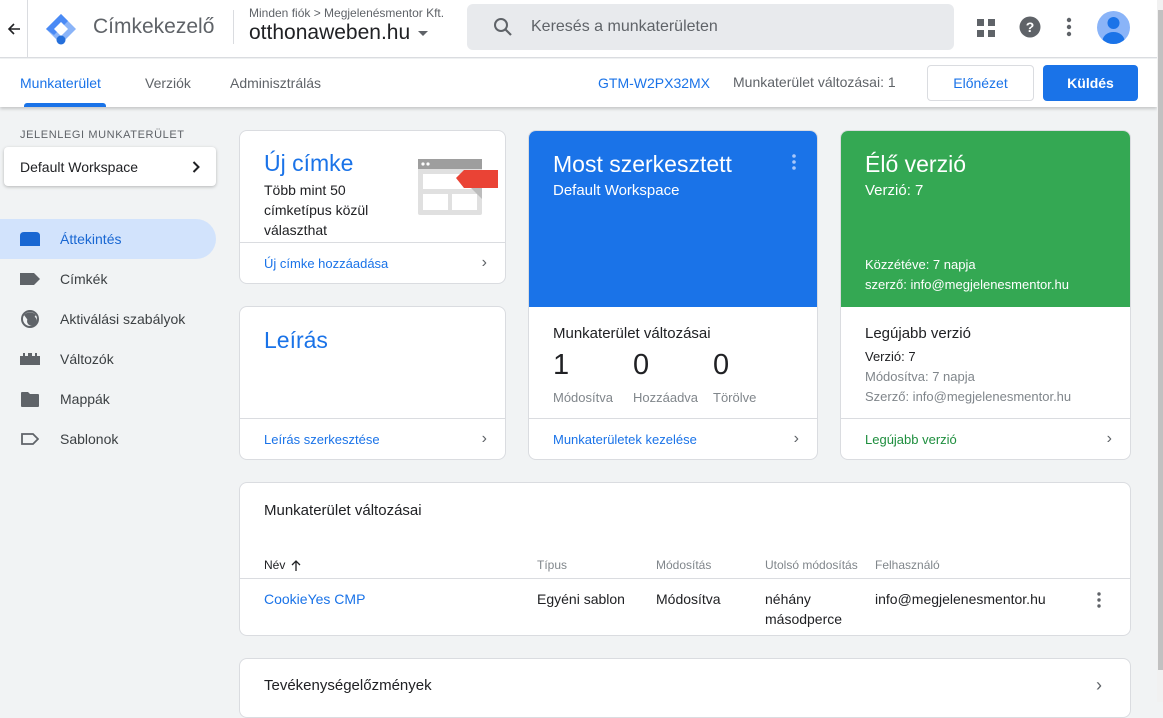 The image size is (1163, 718). What do you see at coordinates (30, 399) in the screenshot?
I see `folder-icon` at bounding box center [30, 399].